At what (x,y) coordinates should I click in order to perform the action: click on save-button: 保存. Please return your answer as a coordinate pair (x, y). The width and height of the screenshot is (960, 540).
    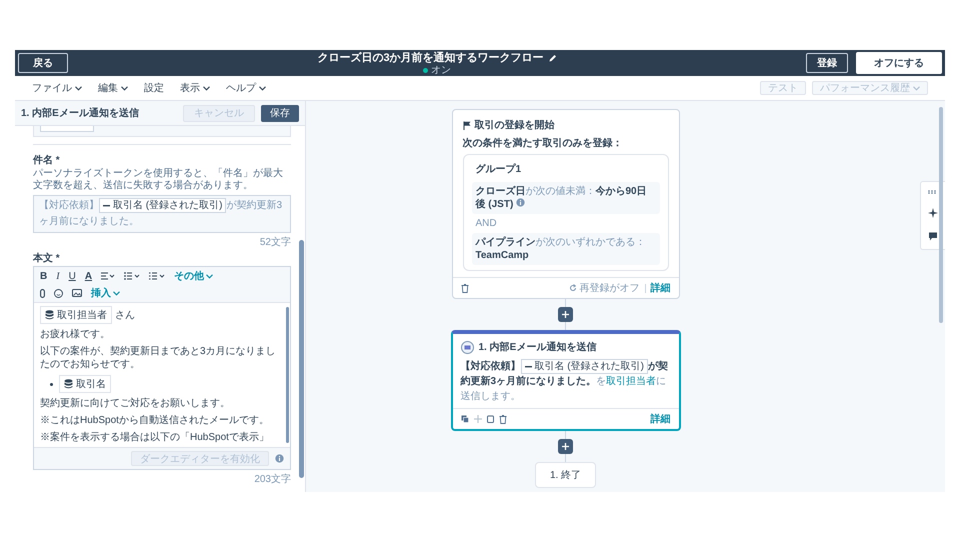
    Looking at the image, I should click on (280, 113).